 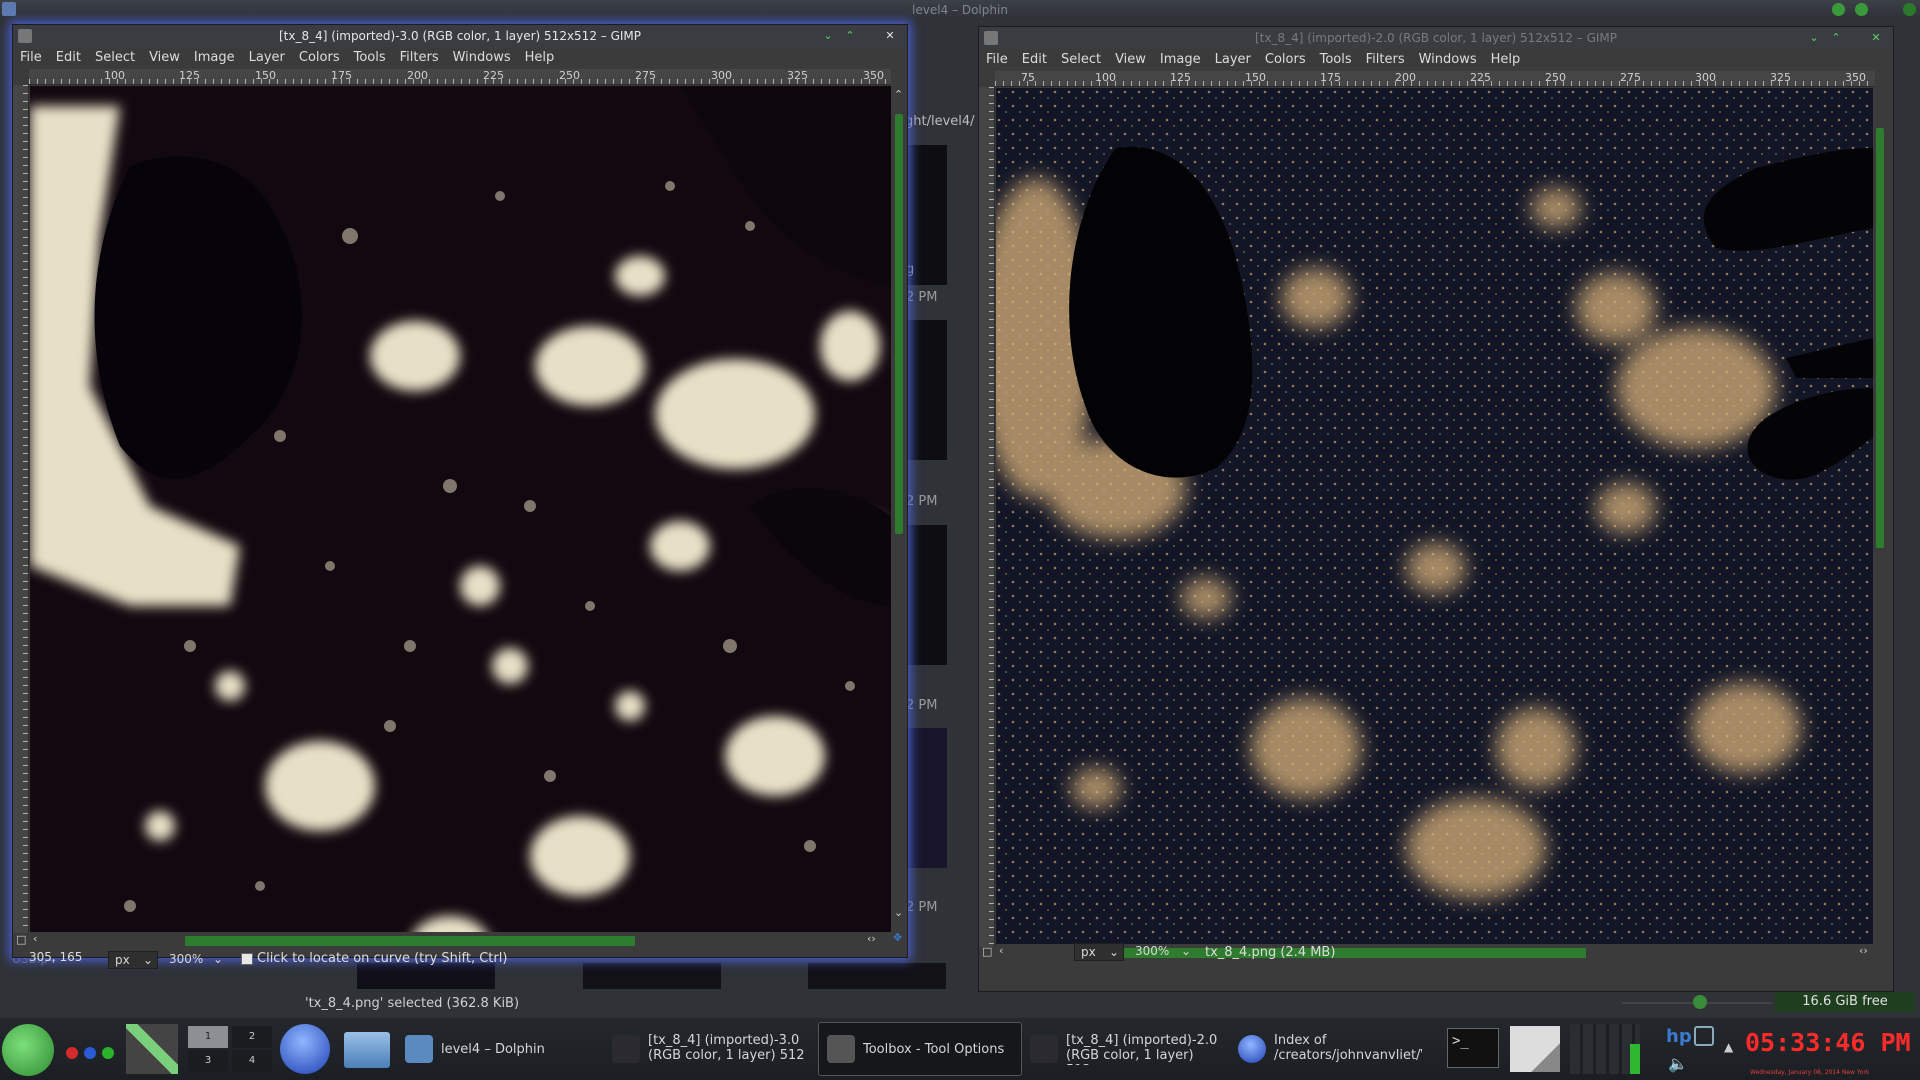 What do you see at coordinates (1828, 1042) in the screenshot?
I see `clock-time: 05:33:46 PM` at bounding box center [1828, 1042].